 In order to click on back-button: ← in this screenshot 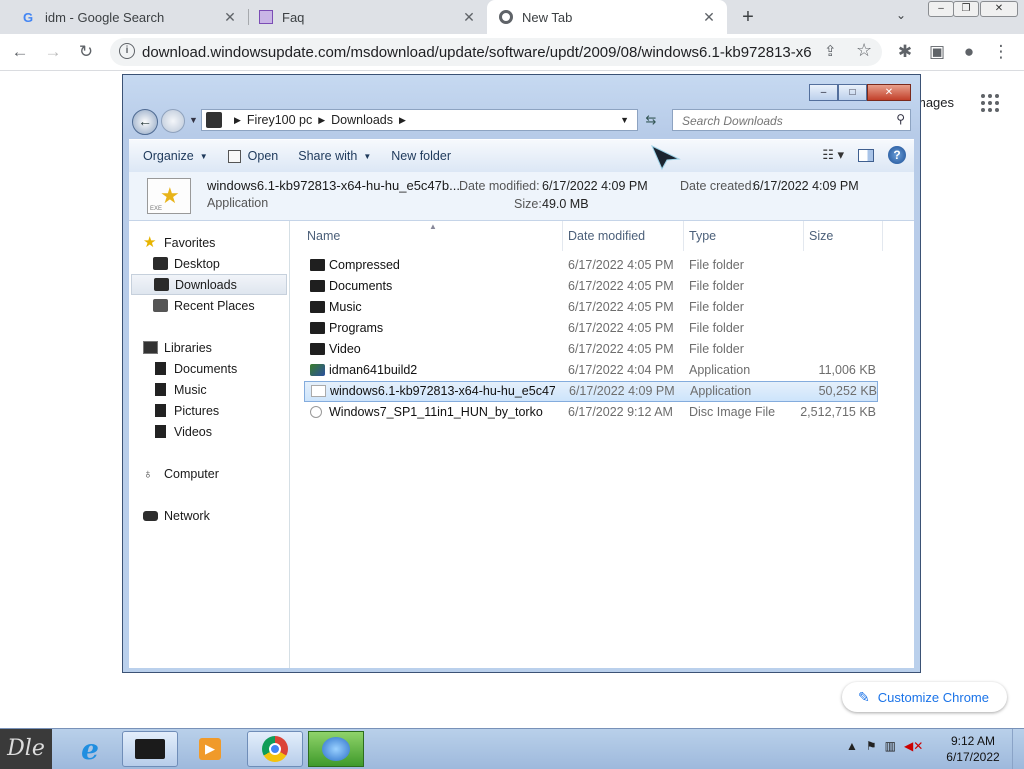, I will do `click(145, 122)`.